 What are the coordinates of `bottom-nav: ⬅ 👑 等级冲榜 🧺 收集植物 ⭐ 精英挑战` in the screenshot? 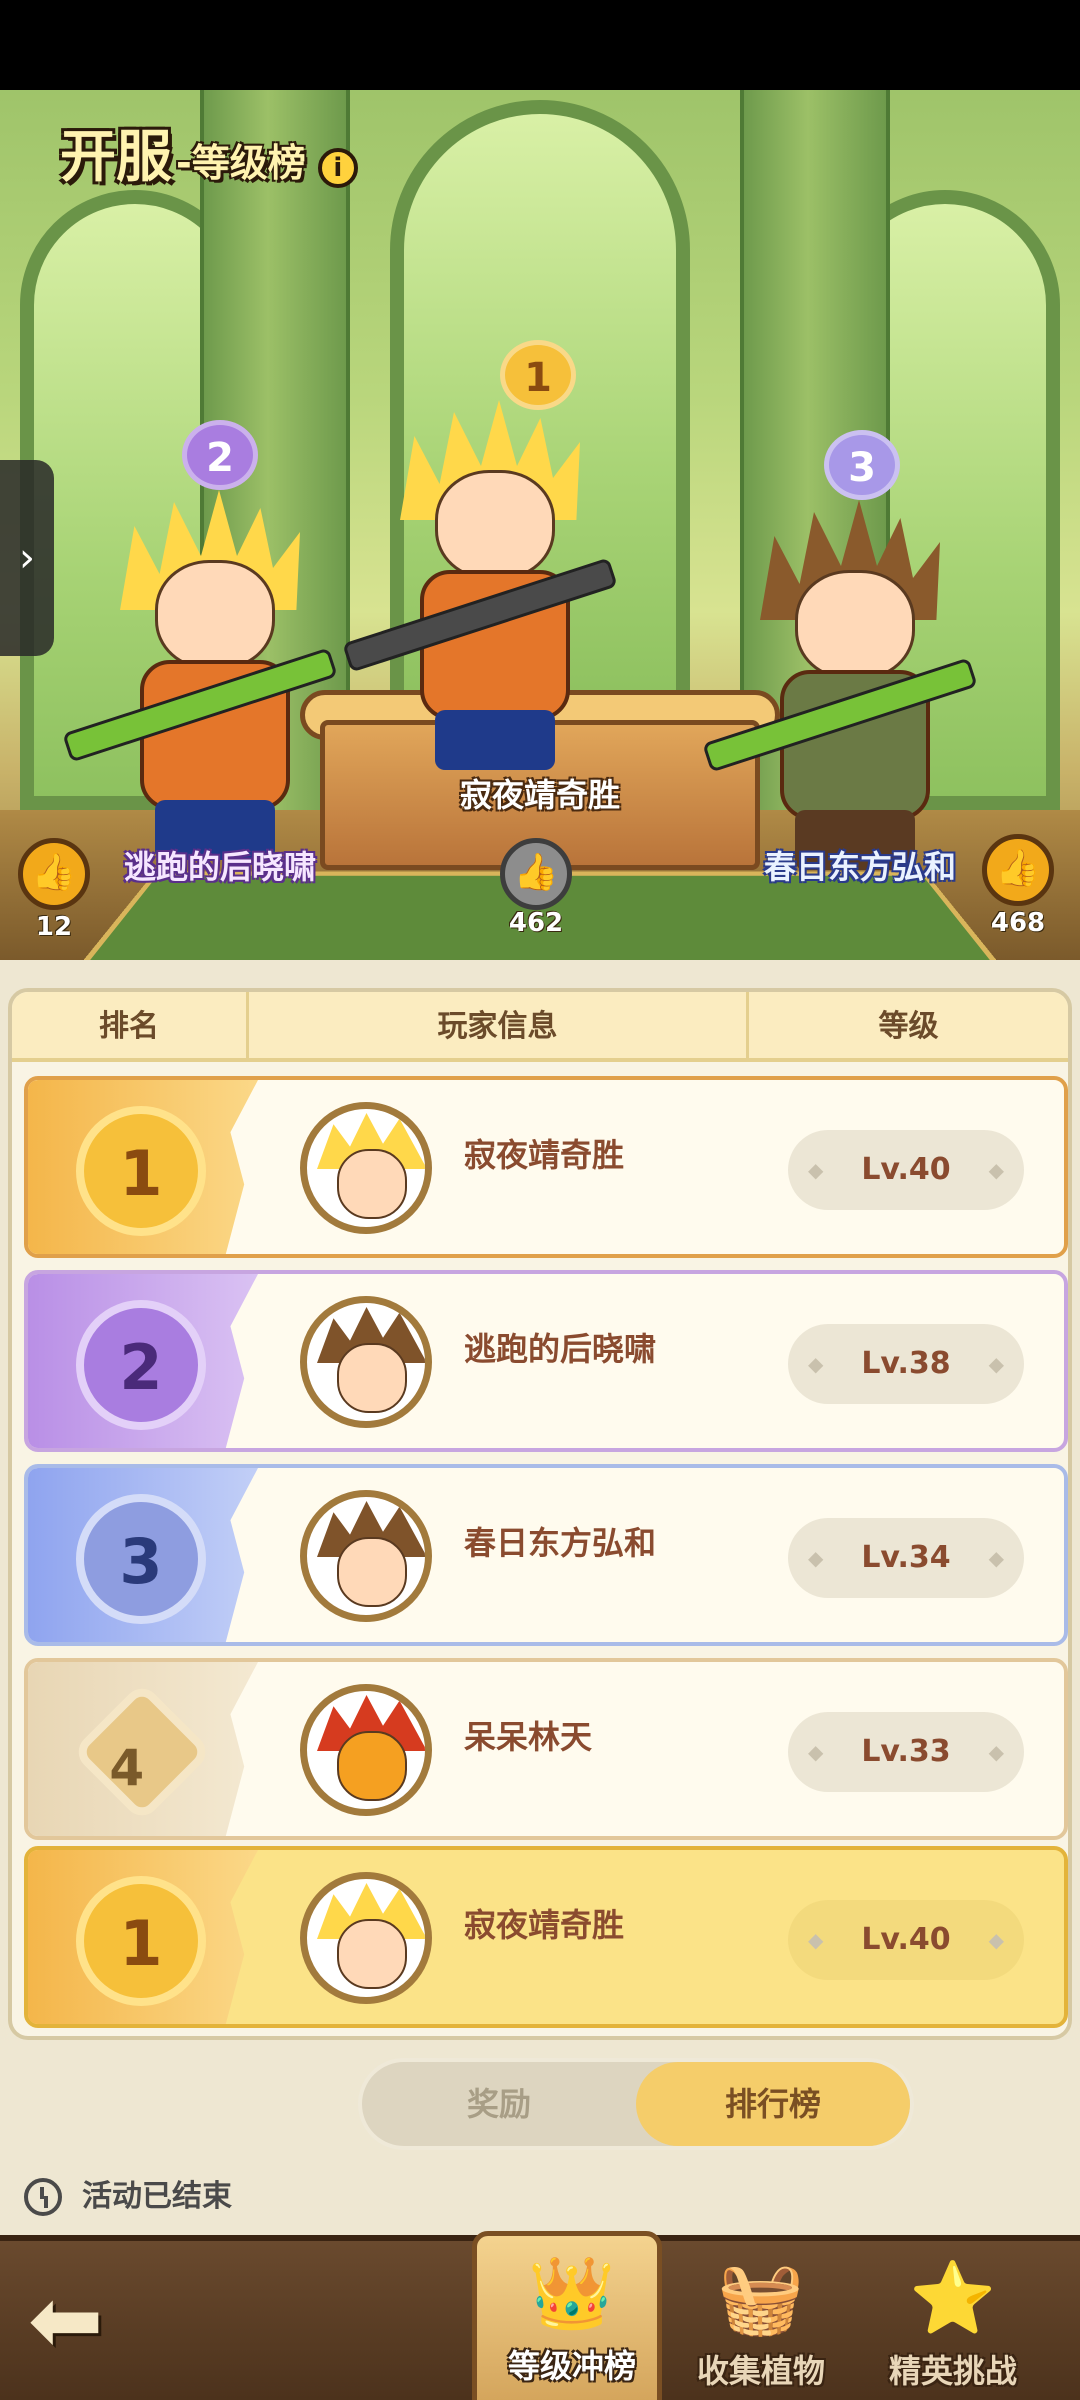 It's located at (540, 2315).